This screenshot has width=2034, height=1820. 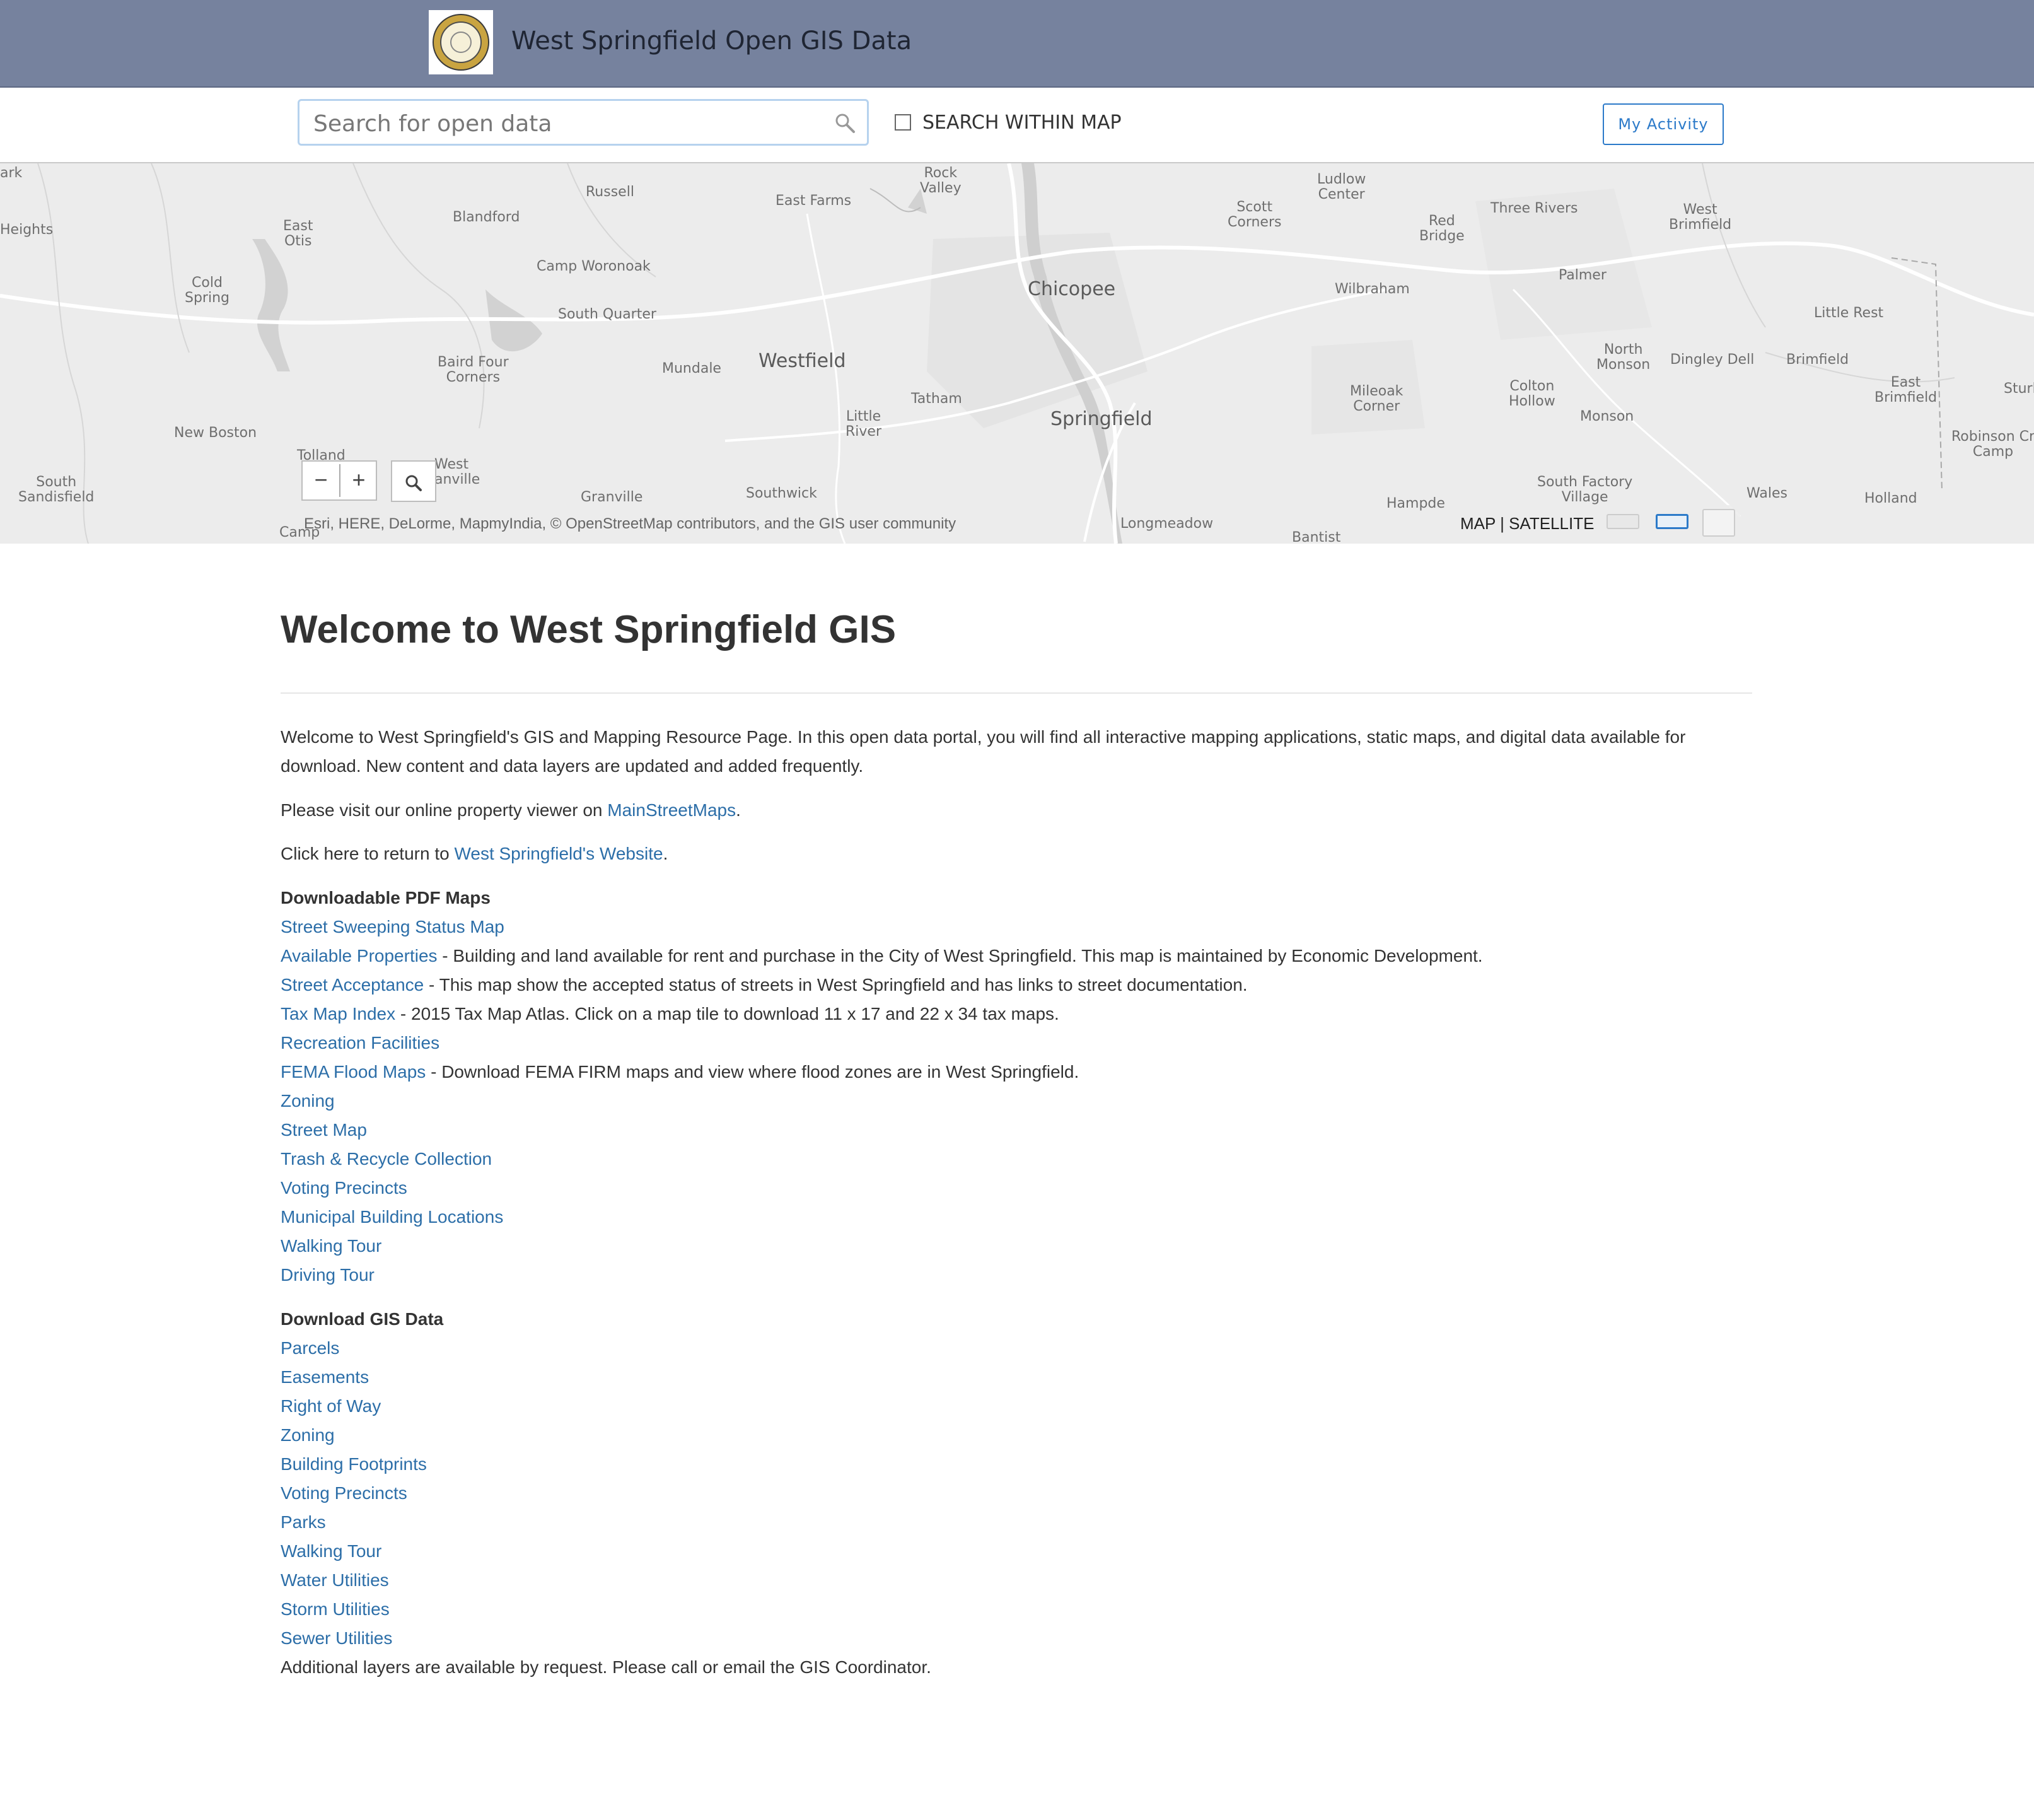 I want to click on search-input, so click(x=565, y=123).